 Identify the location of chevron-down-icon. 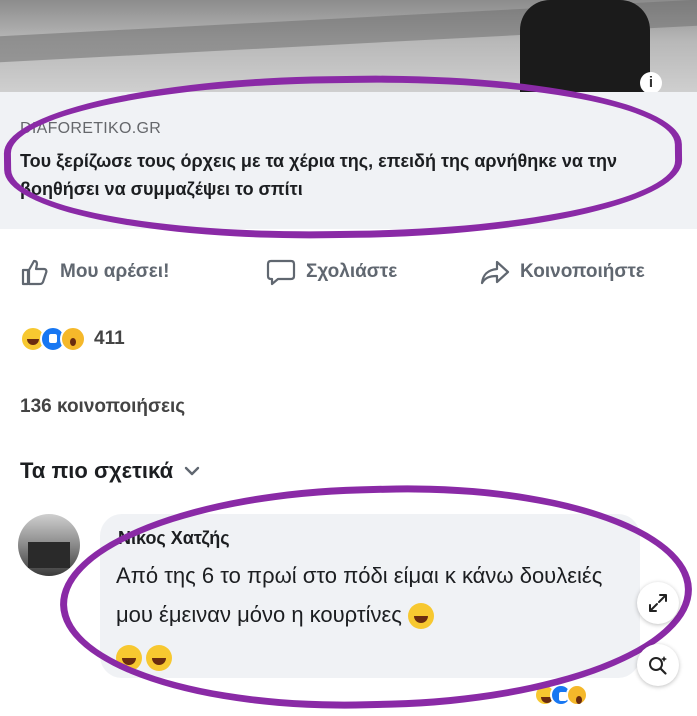
(192, 471).